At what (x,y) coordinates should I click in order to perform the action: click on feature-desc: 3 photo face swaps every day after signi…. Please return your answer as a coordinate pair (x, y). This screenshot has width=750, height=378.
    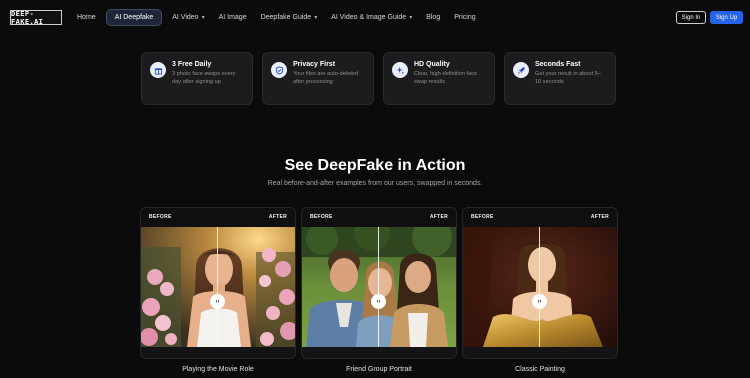
    Looking at the image, I should click on (204, 78).